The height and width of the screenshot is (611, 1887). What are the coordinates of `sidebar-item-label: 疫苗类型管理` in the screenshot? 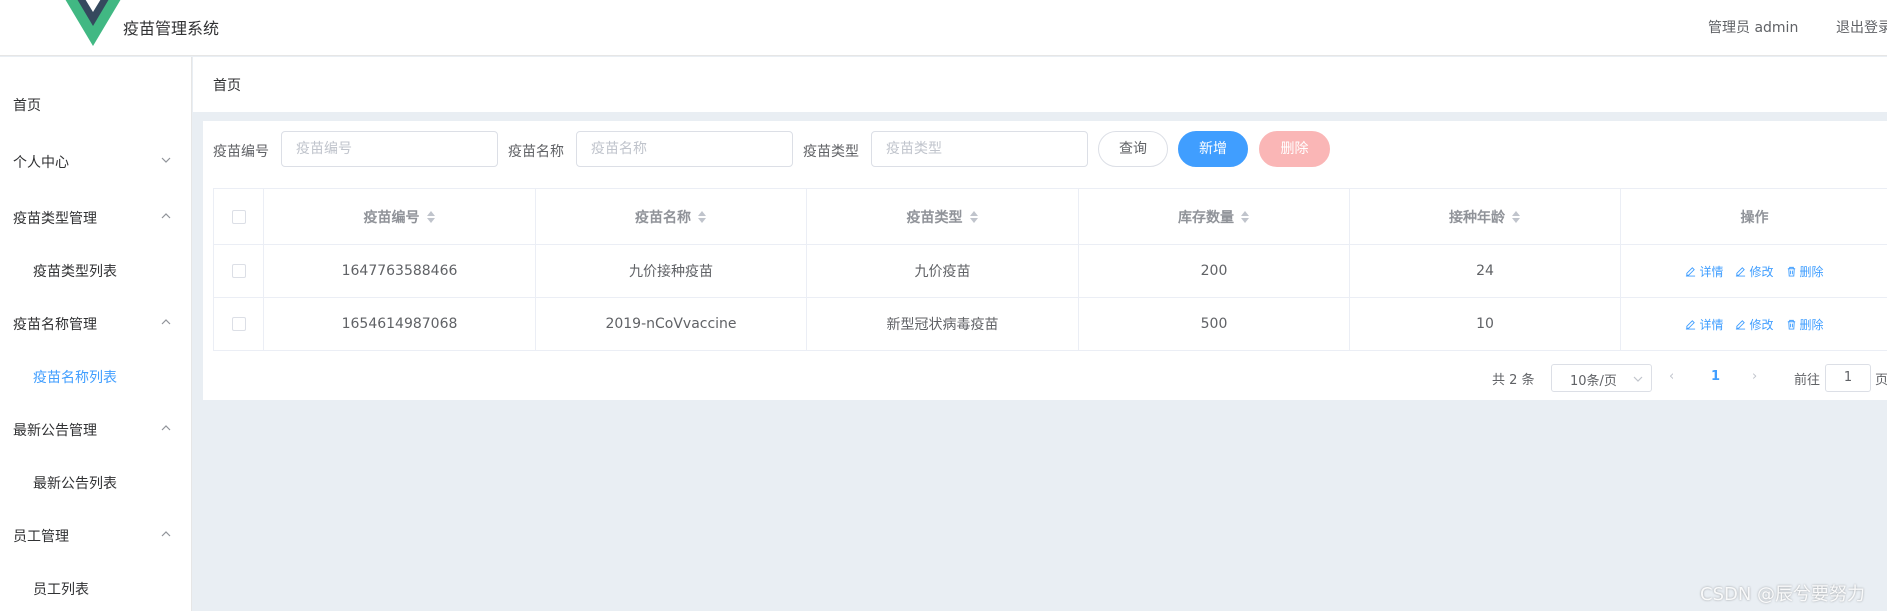 It's located at (55, 219).